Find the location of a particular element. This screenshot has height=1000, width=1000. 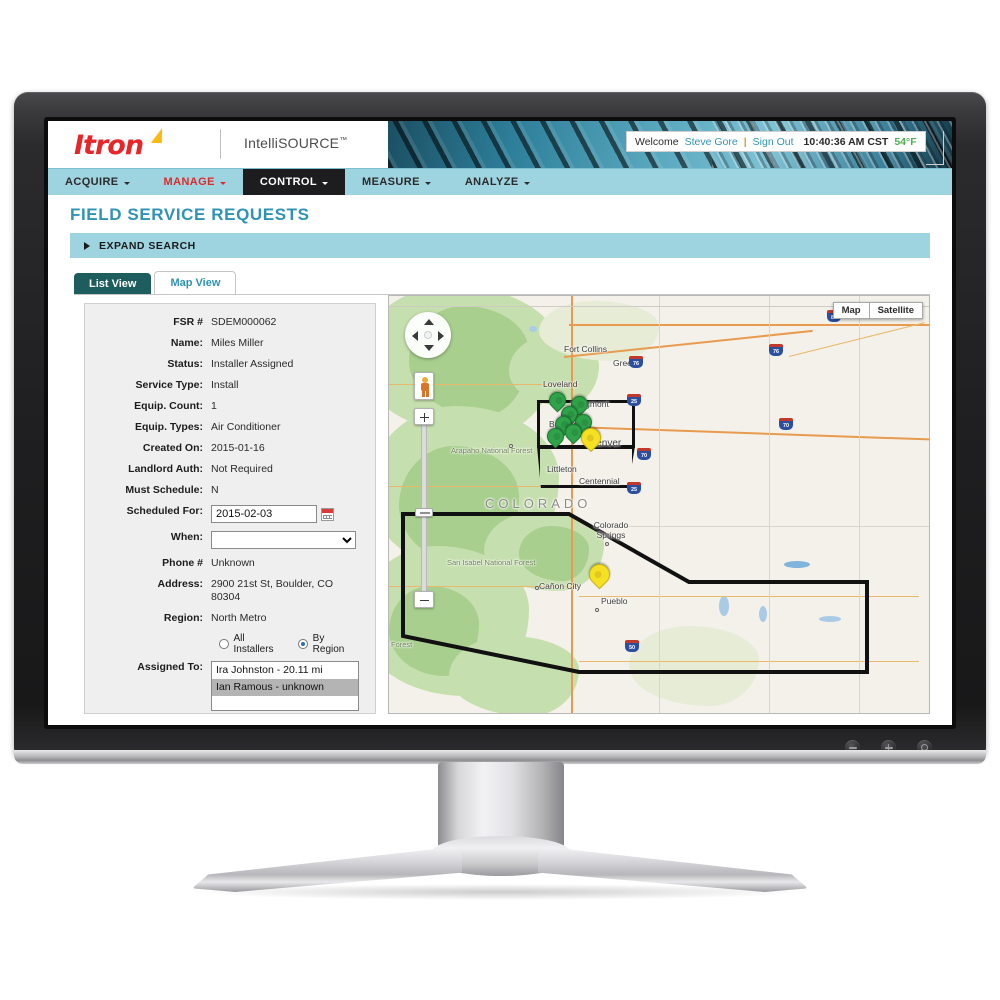

pan-center-button is located at coordinates (428, 335).